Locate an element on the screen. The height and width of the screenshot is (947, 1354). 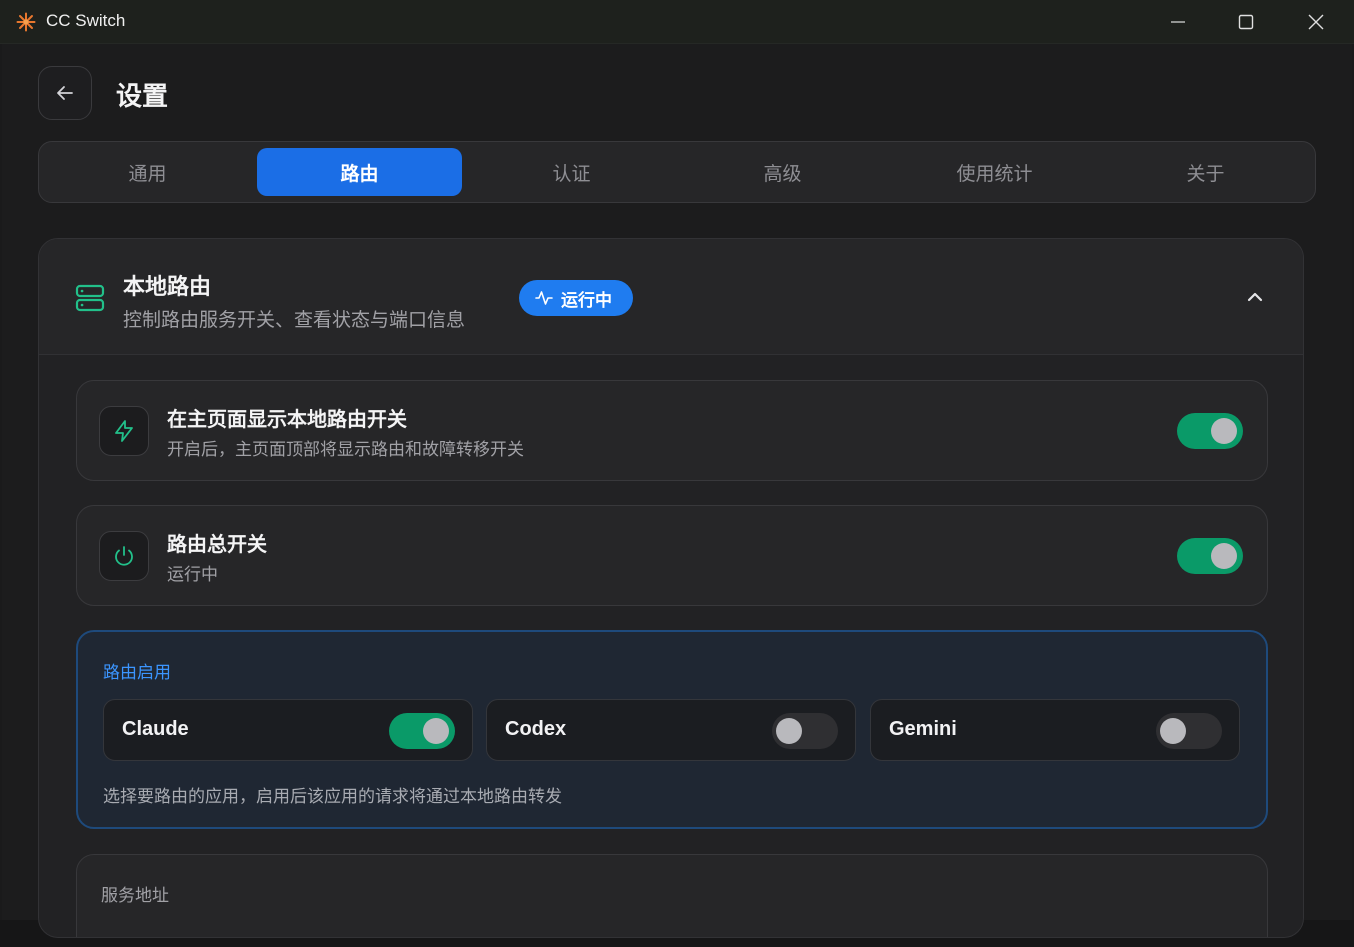
routing-note: 选择要路由的应用，启用后该应用的请求将通过本地路由转发 is located at coordinates (332, 797).